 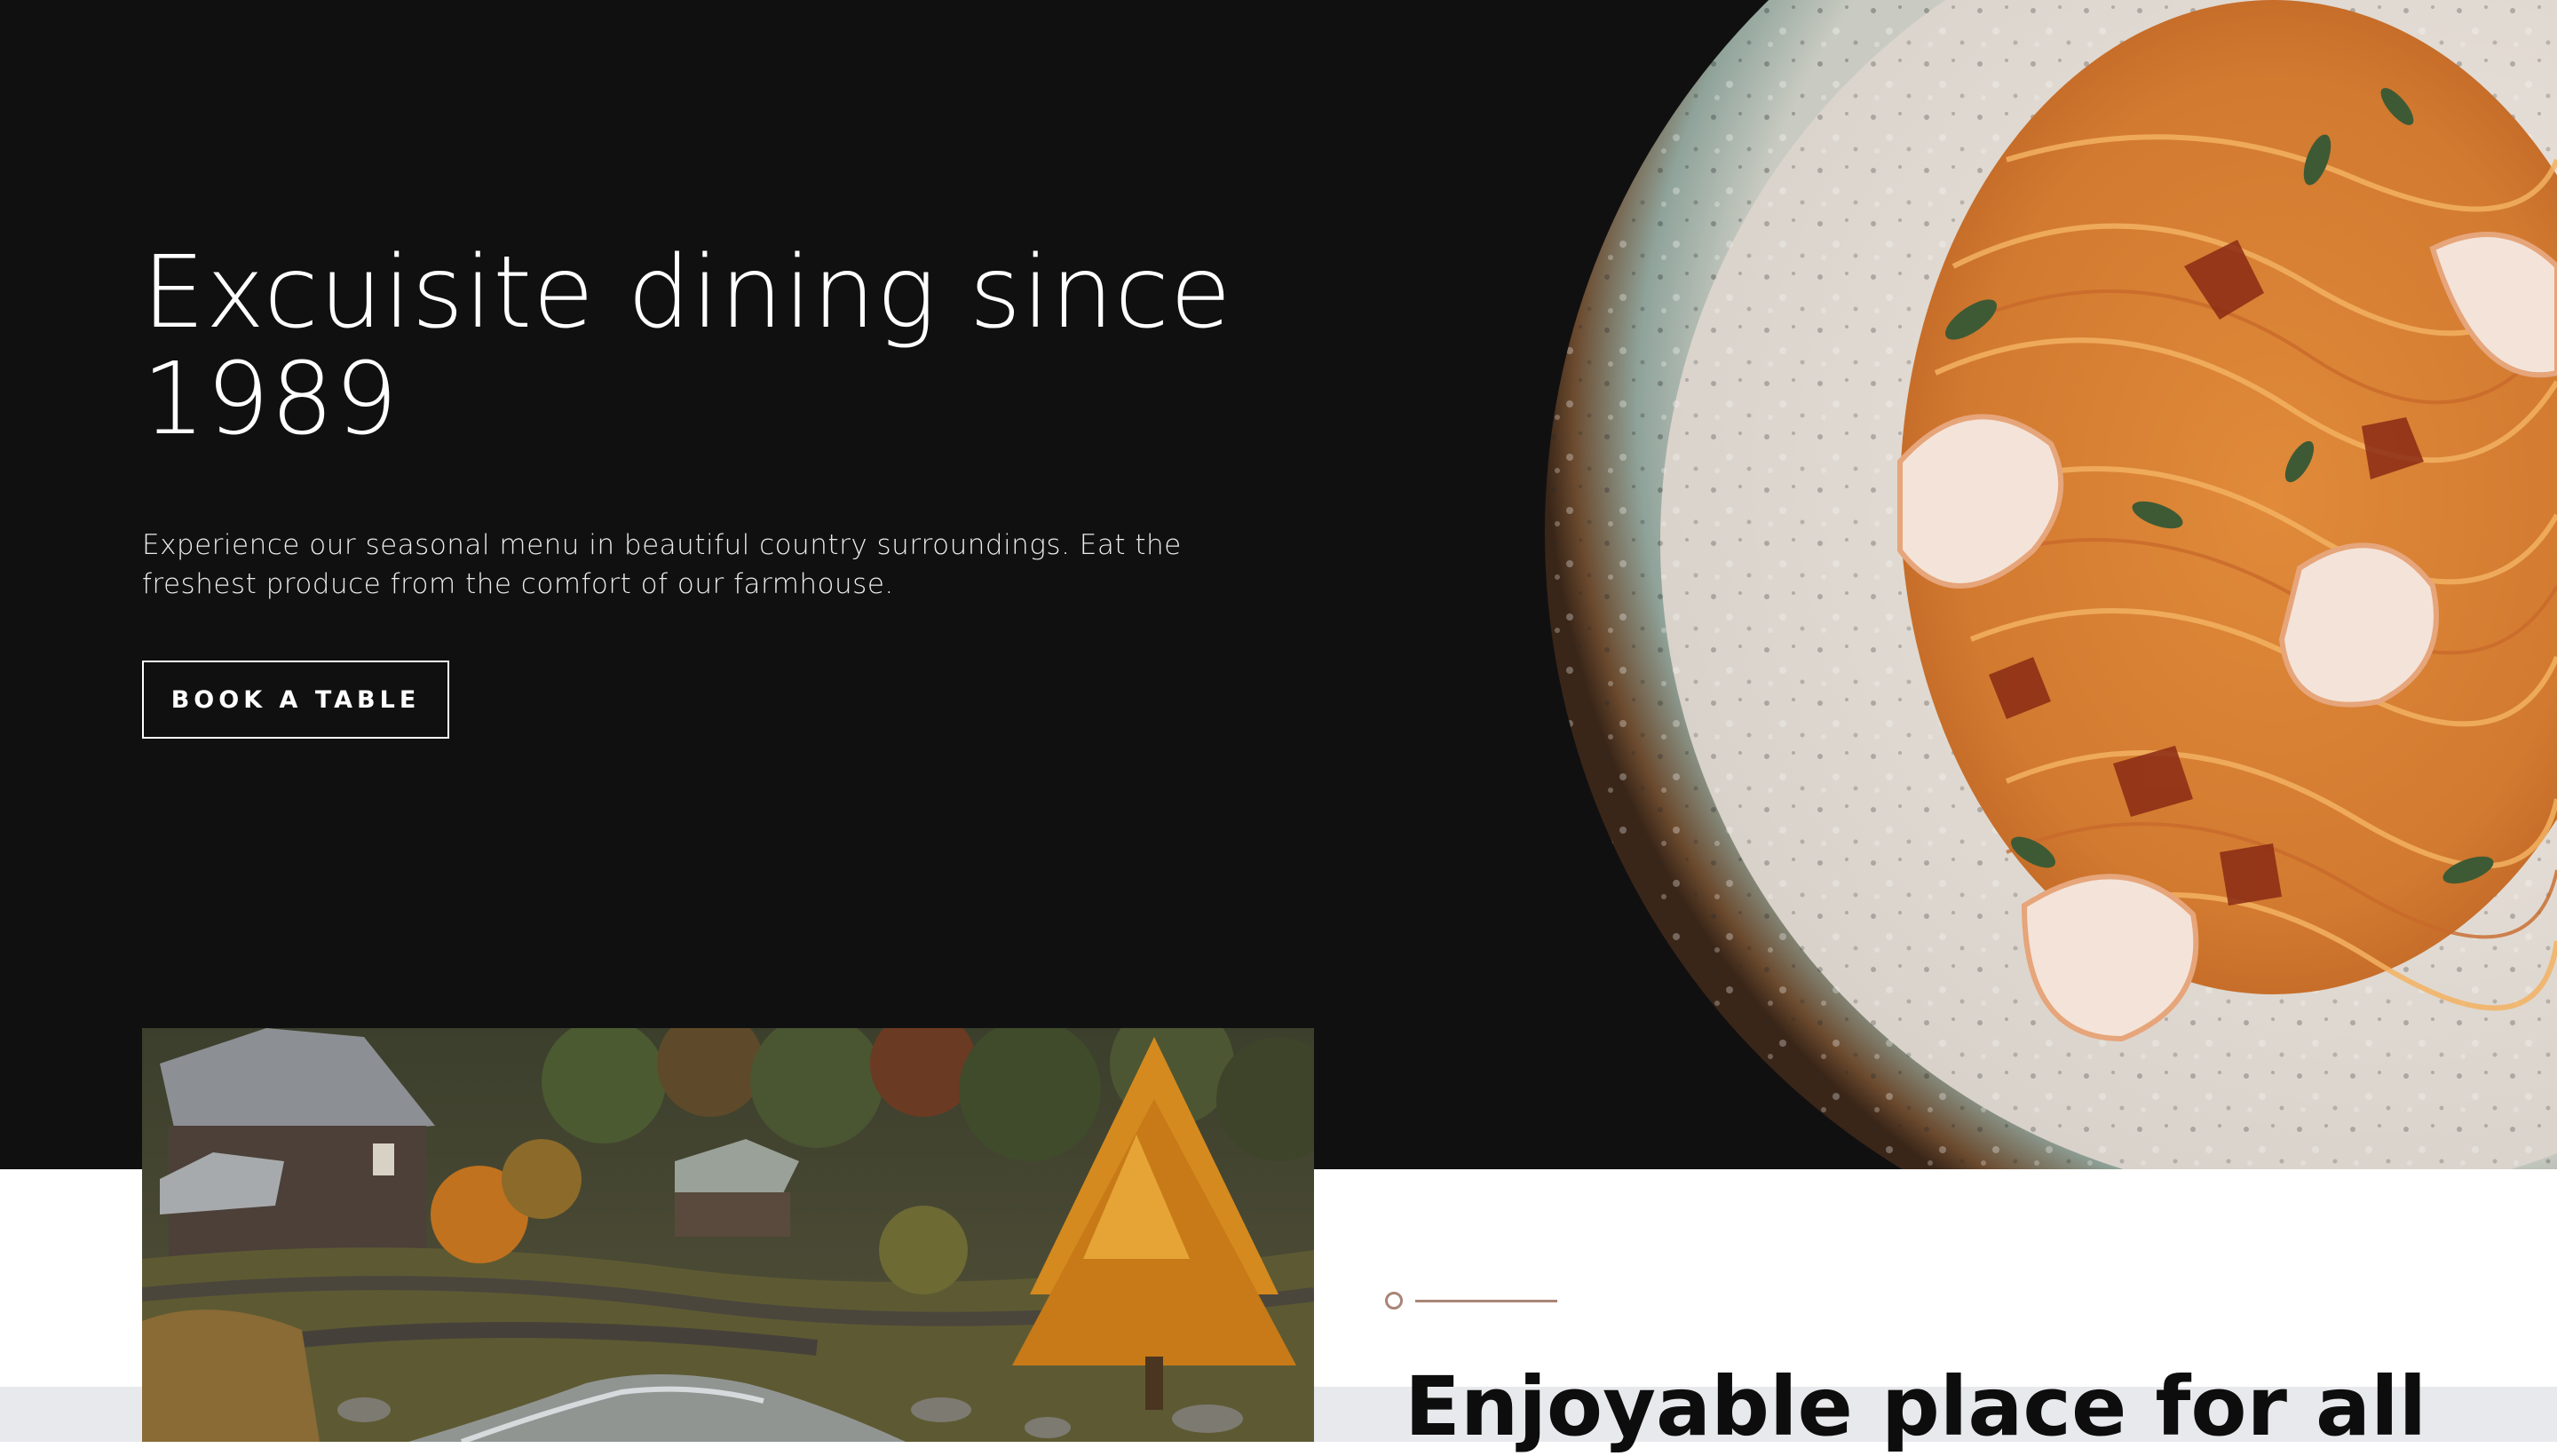 What do you see at coordinates (728, 1235) in the screenshot?
I see `farmhouse-landscape-image` at bounding box center [728, 1235].